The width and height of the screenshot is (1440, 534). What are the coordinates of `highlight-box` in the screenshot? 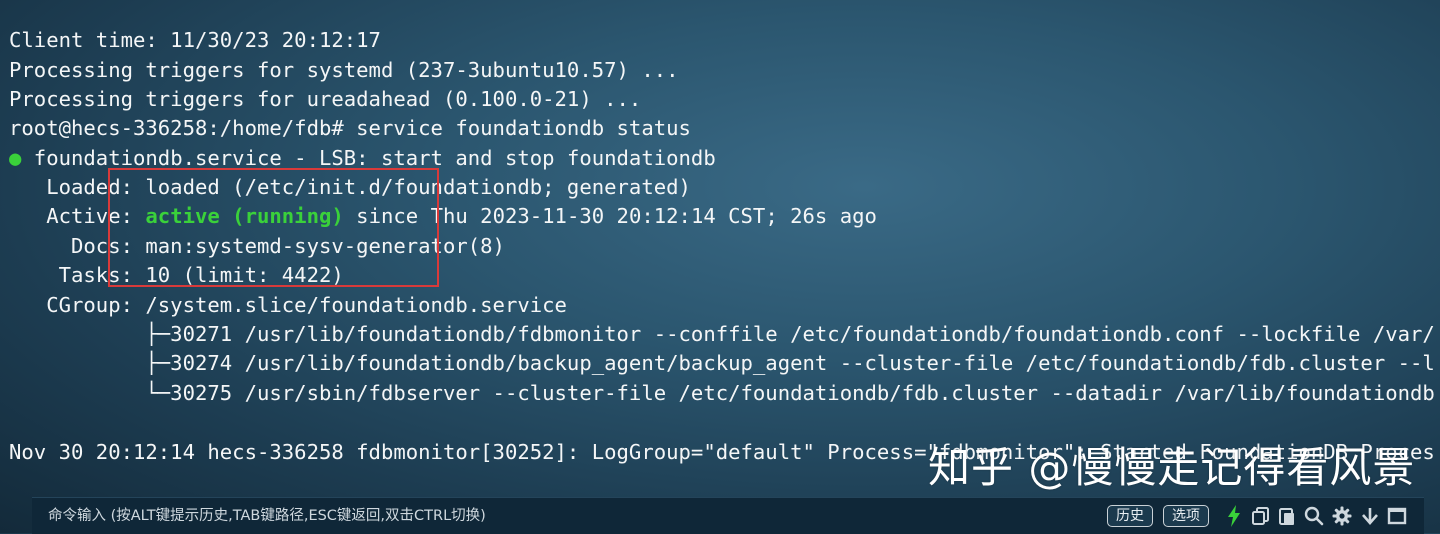 It's located at (273, 227).